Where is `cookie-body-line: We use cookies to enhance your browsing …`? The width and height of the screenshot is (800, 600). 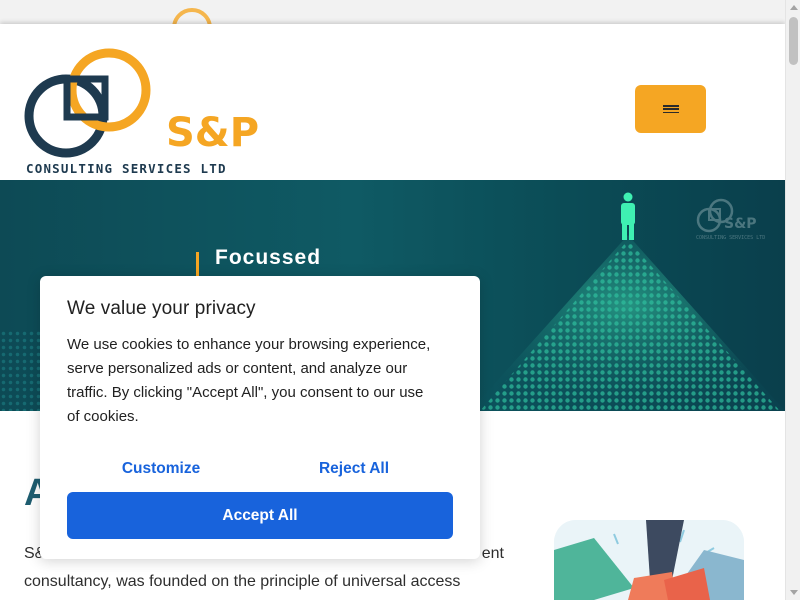 cookie-body-line: We use cookies to enhance your browsing … is located at coordinates (249, 344).